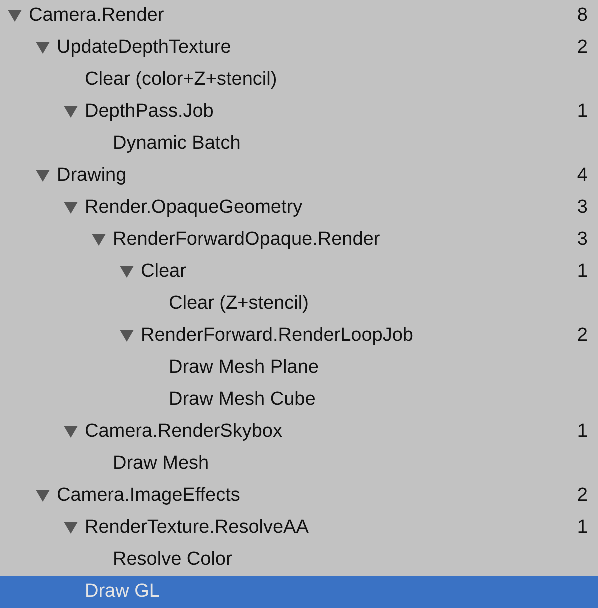 Image resolution: width=598 pixels, height=608 pixels. Describe the element at coordinates (144, 48) in the screenshot. I see `item-label: UpdateDepthTexture` at that location.